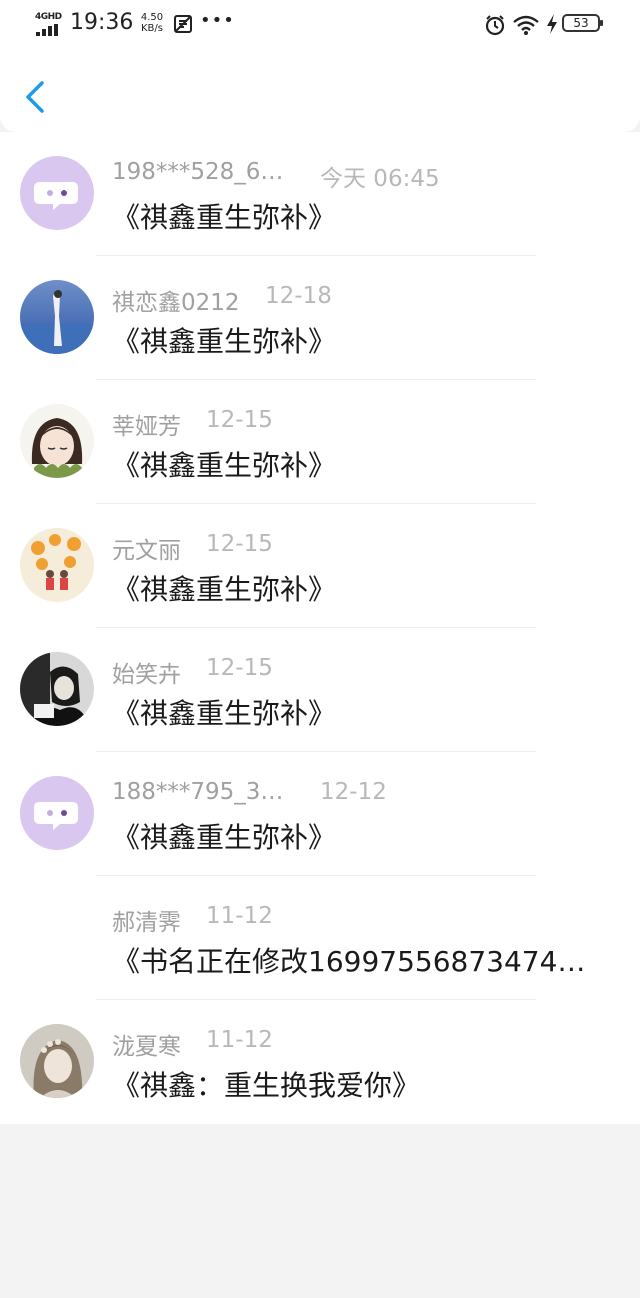 The width and height of the screenshot is (640, 1298). What do you see at coordinates (146, 551) in the screenshot?
I see `sender-name: 元文丽` at bounding box center [146, 551].